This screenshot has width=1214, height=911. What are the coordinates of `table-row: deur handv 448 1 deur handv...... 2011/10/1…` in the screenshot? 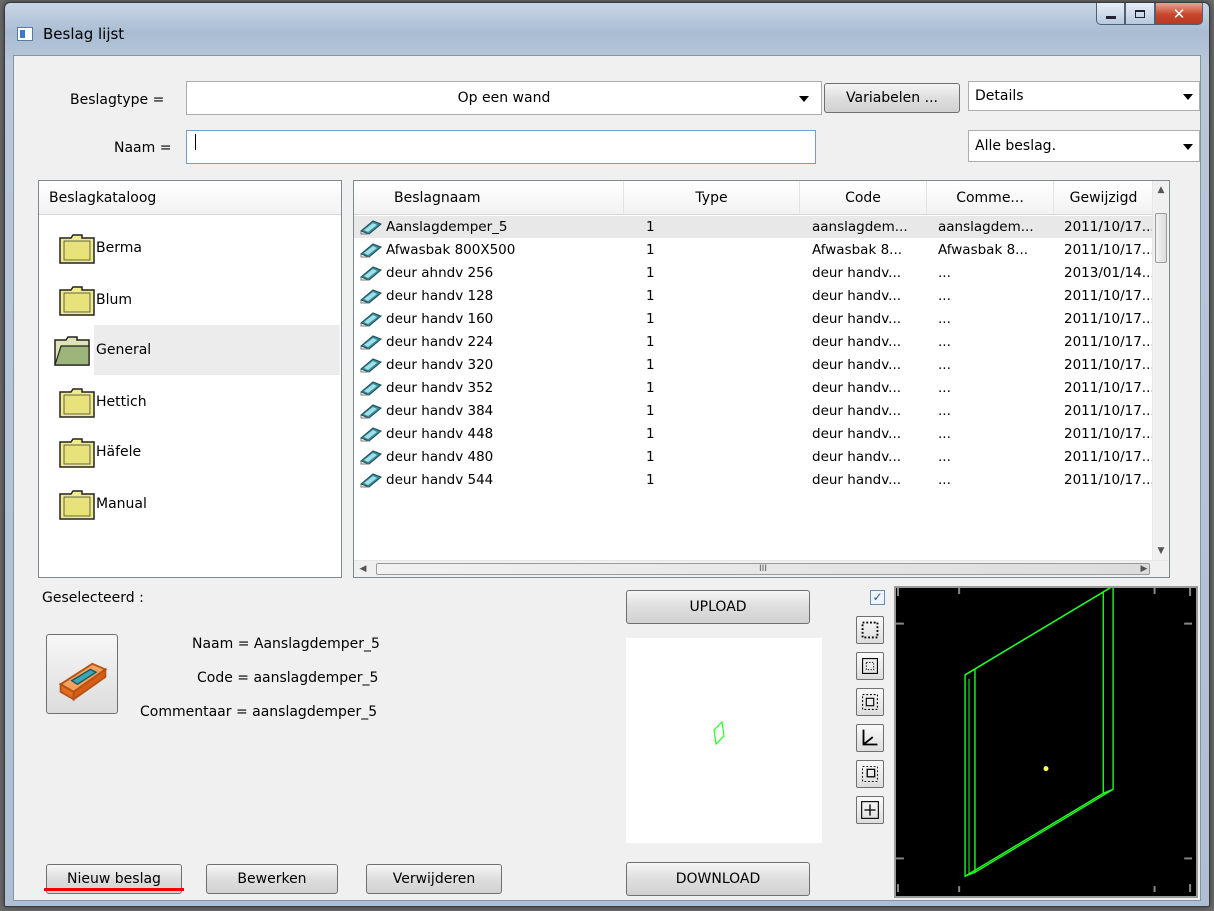 It's located at (754, 434).